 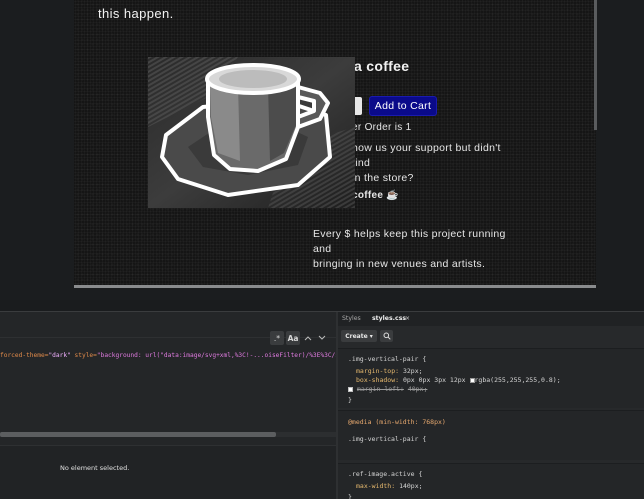 I want to click on code-val-1: "dark", so click(x=59, y=355).